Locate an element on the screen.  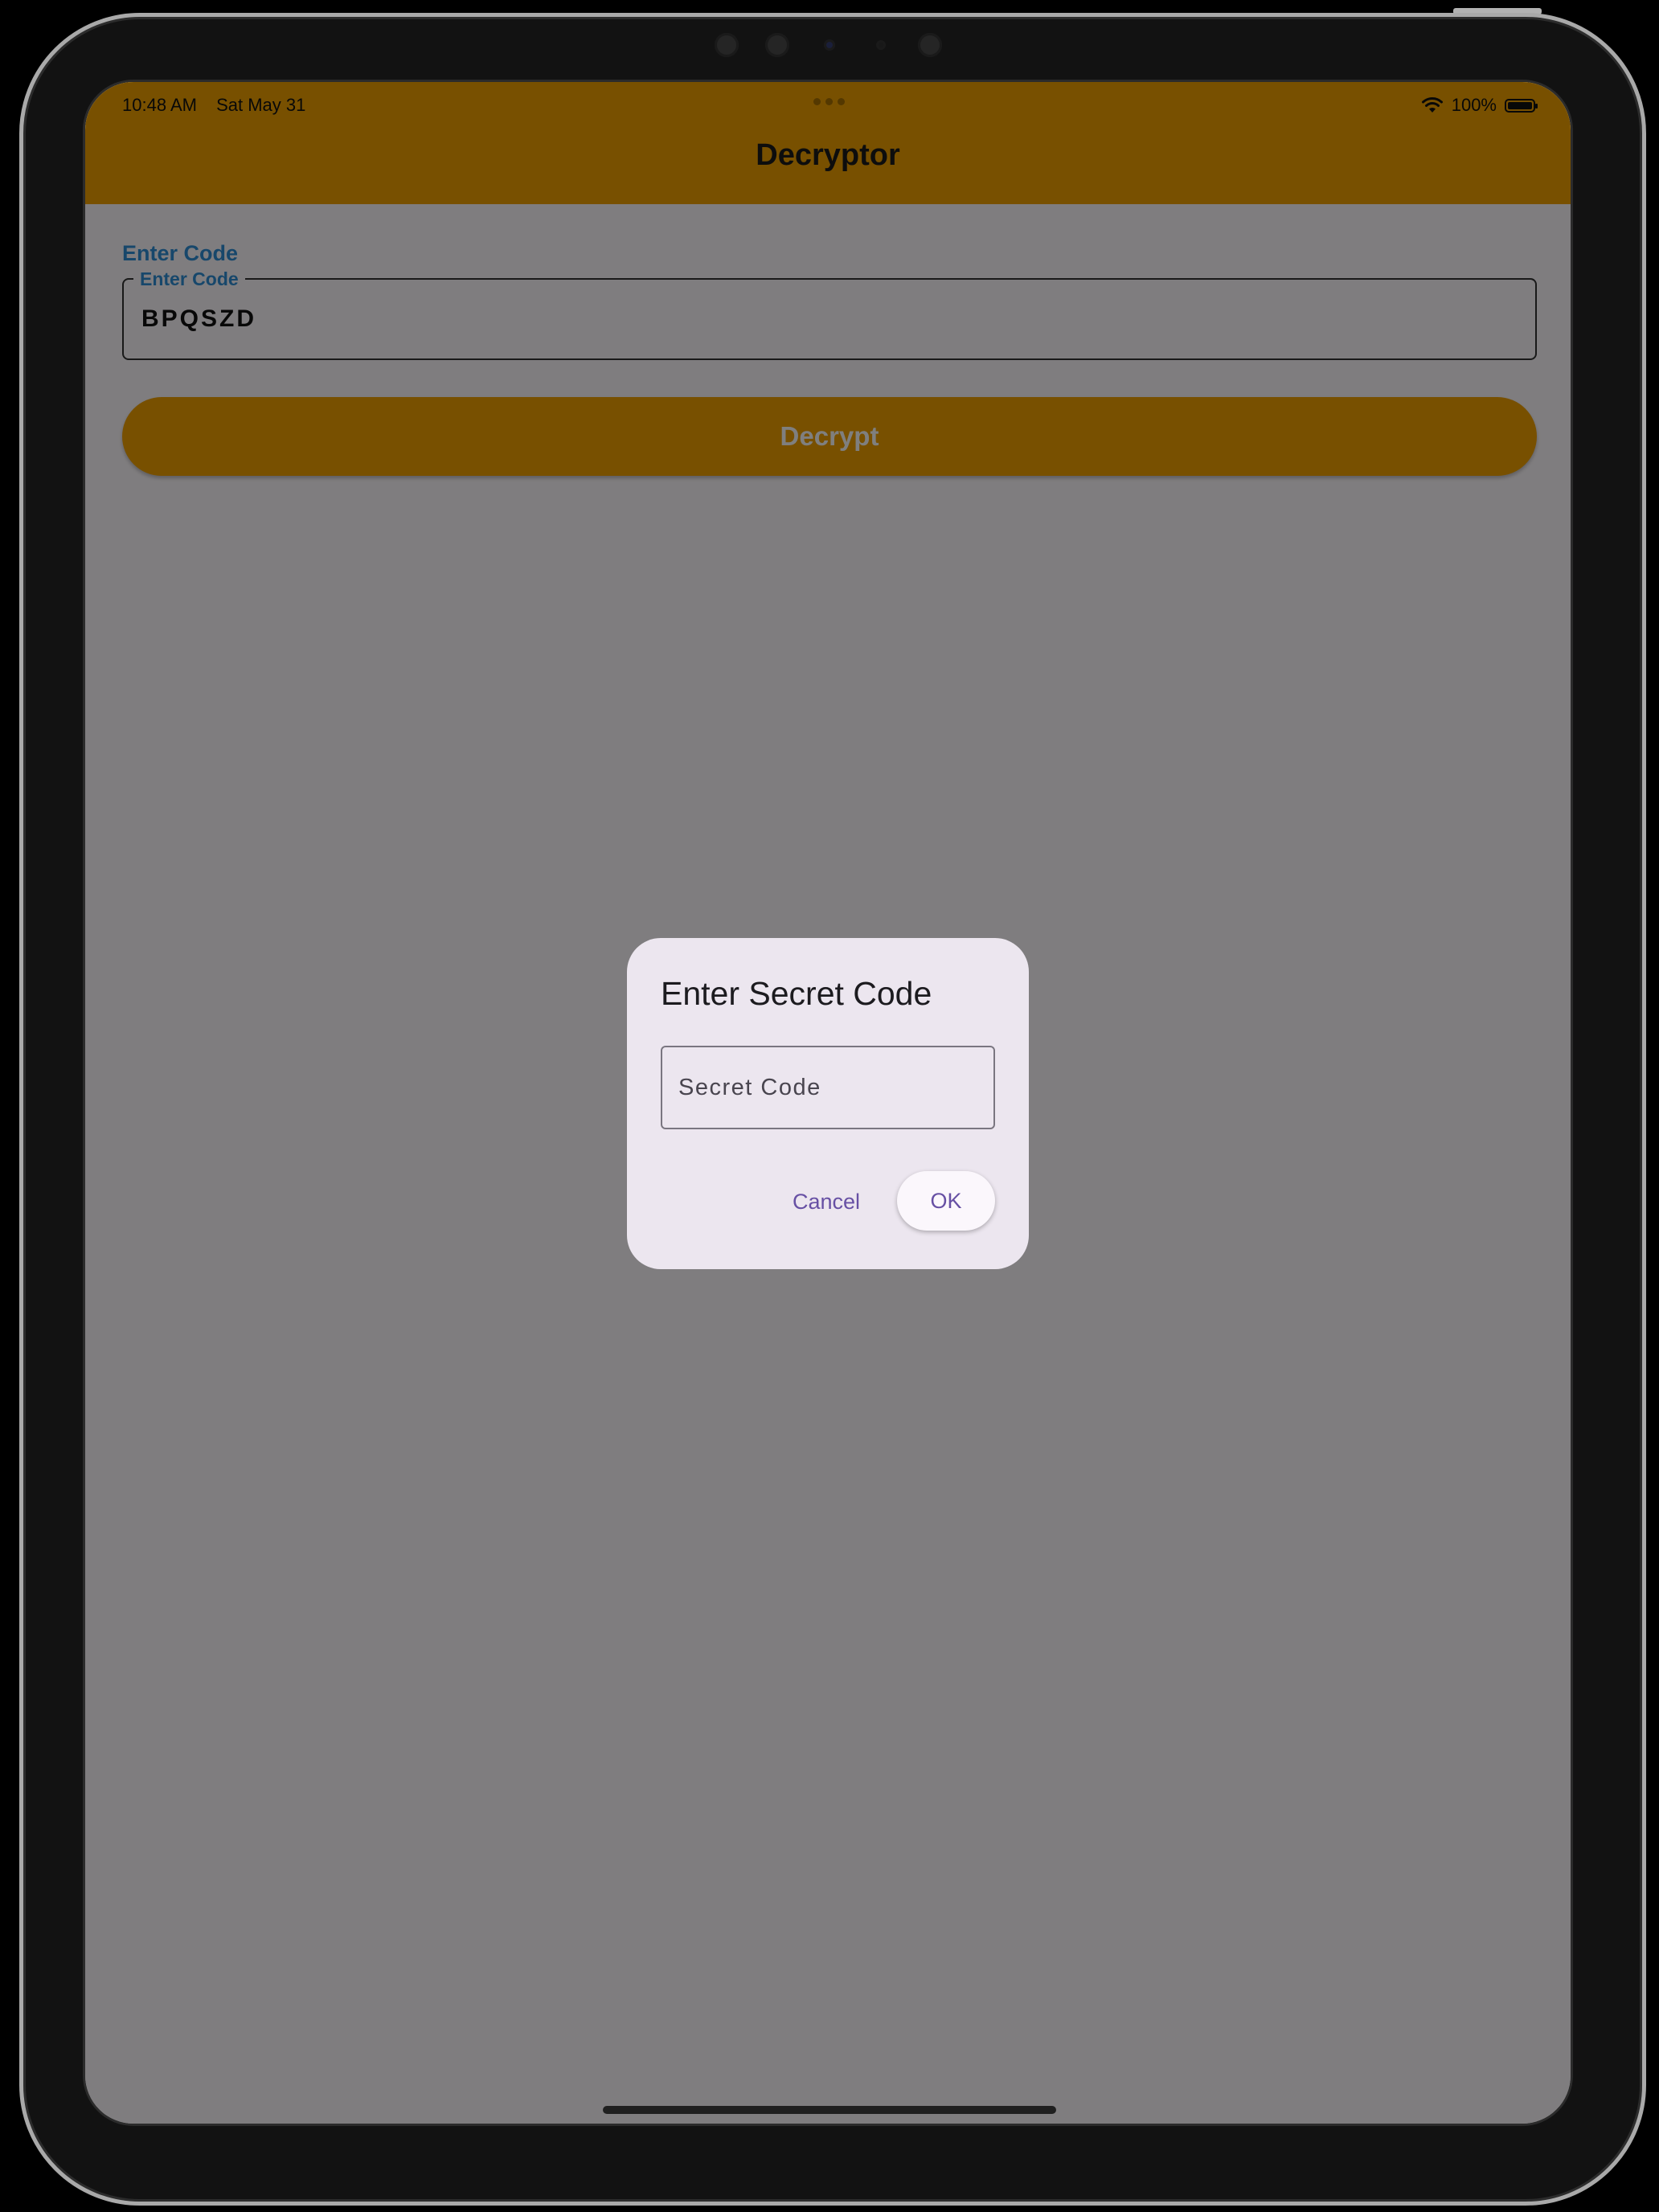
home-indicator is located at coordinates (829, 2110).